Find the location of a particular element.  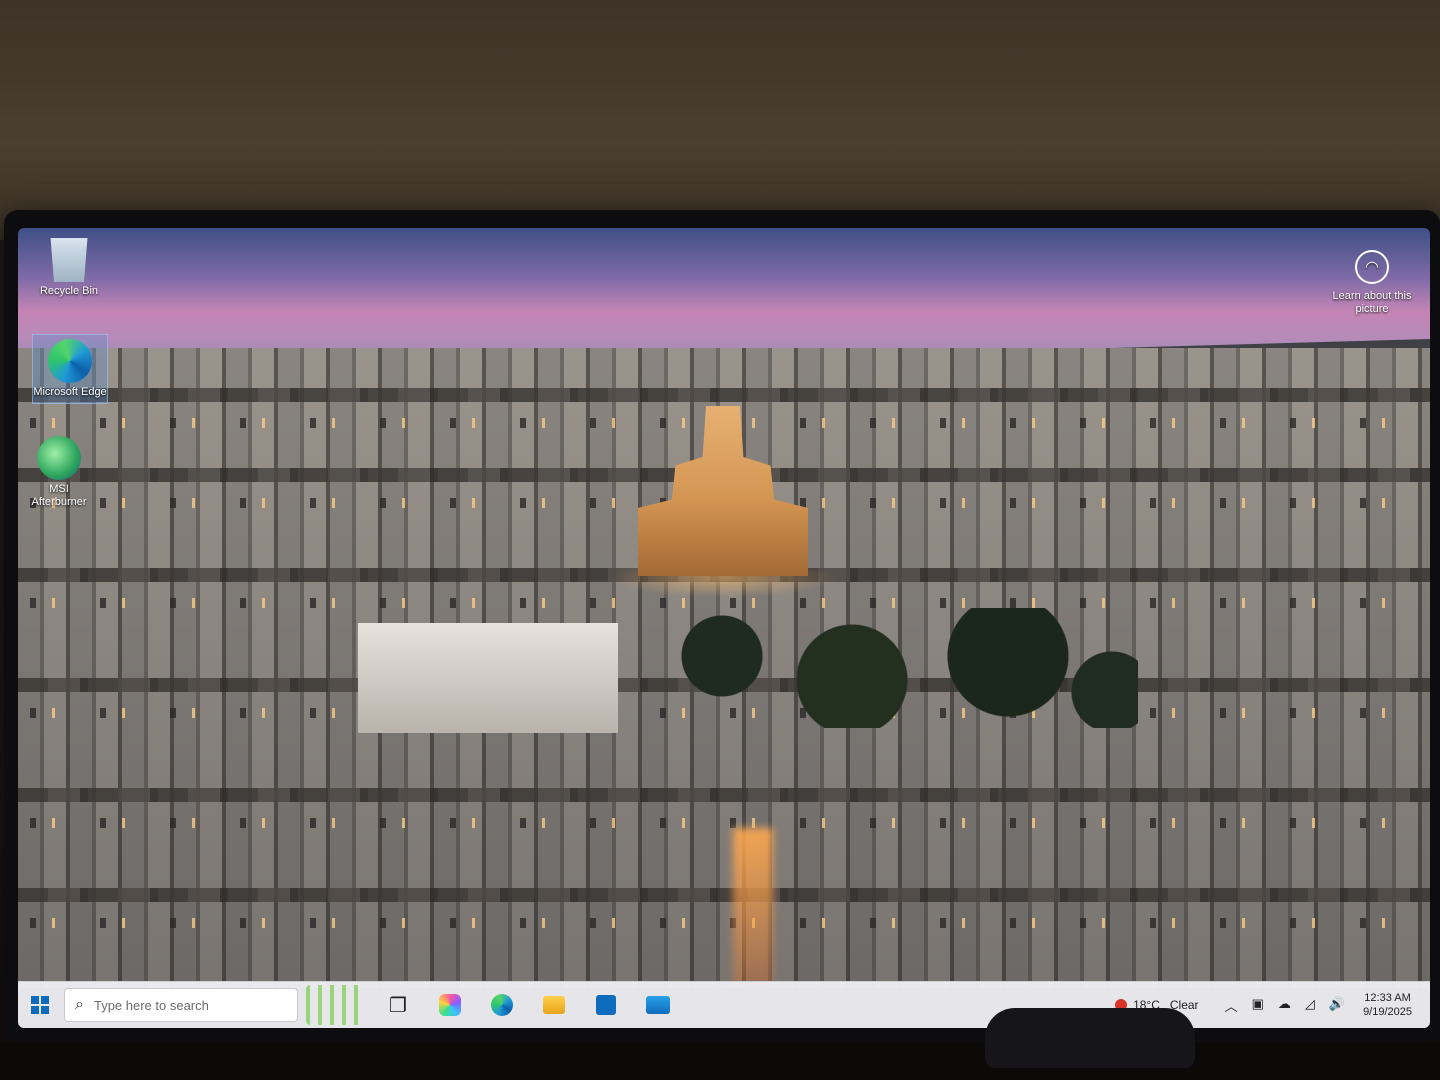

mail-button is located at coordinates (658, 1005).